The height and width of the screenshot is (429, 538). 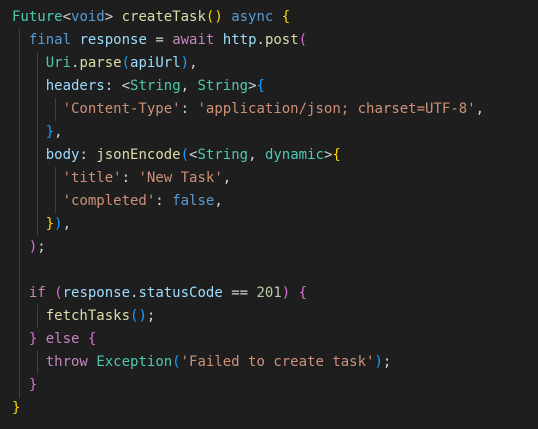 What do you see at coordinates (239, 40) in the screenshot?
I see `variable-token: http` at bounding box center [239, 40].